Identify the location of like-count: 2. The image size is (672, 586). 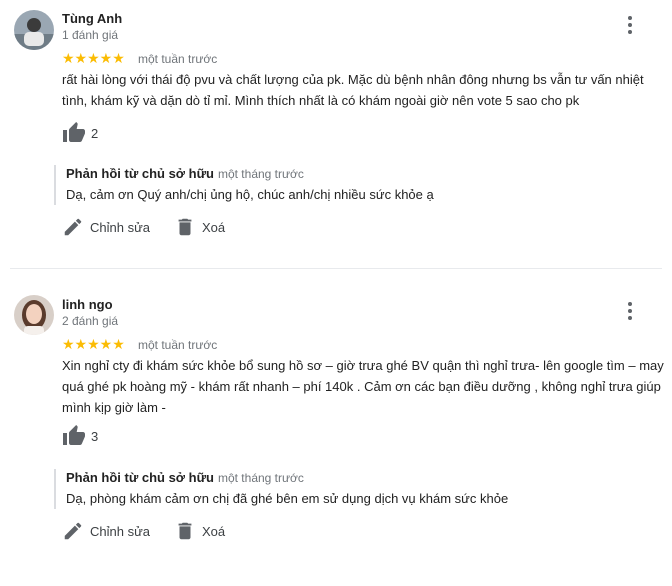
(95, 133).